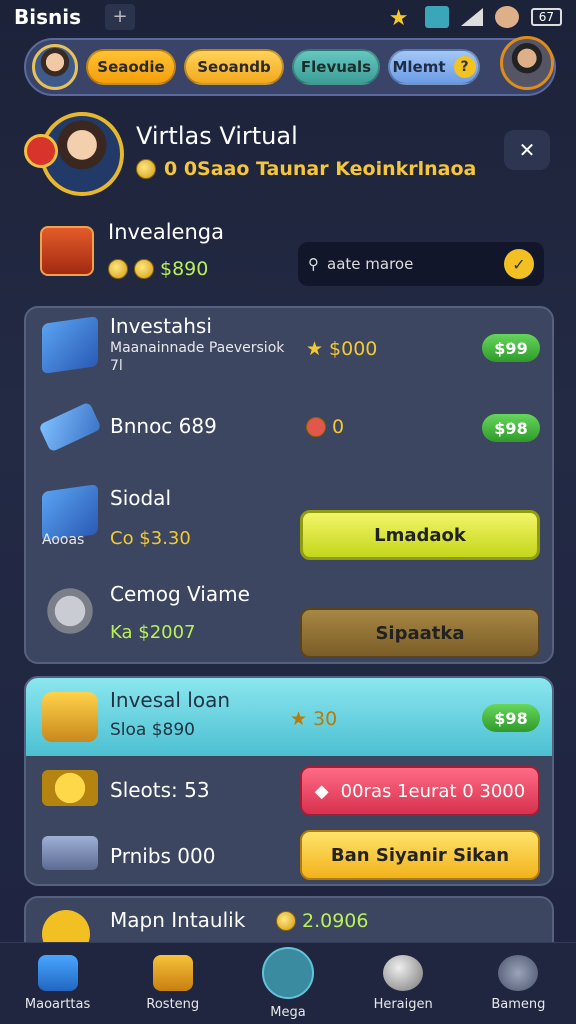 This screenshot has width=576, height=1024. I want to click on gear-icon, so click(70, 611).